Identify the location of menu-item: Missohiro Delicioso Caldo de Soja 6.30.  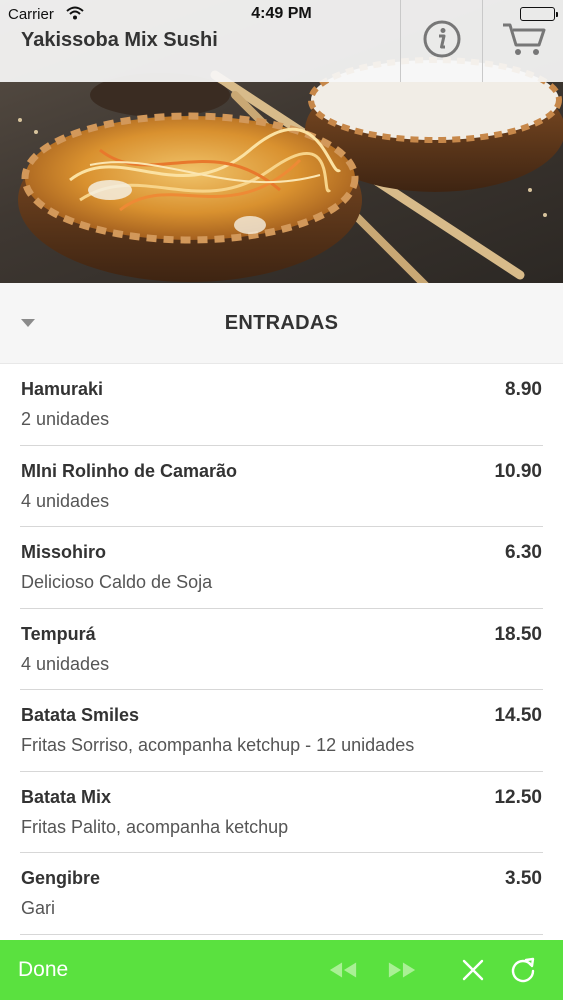
(281, 568).